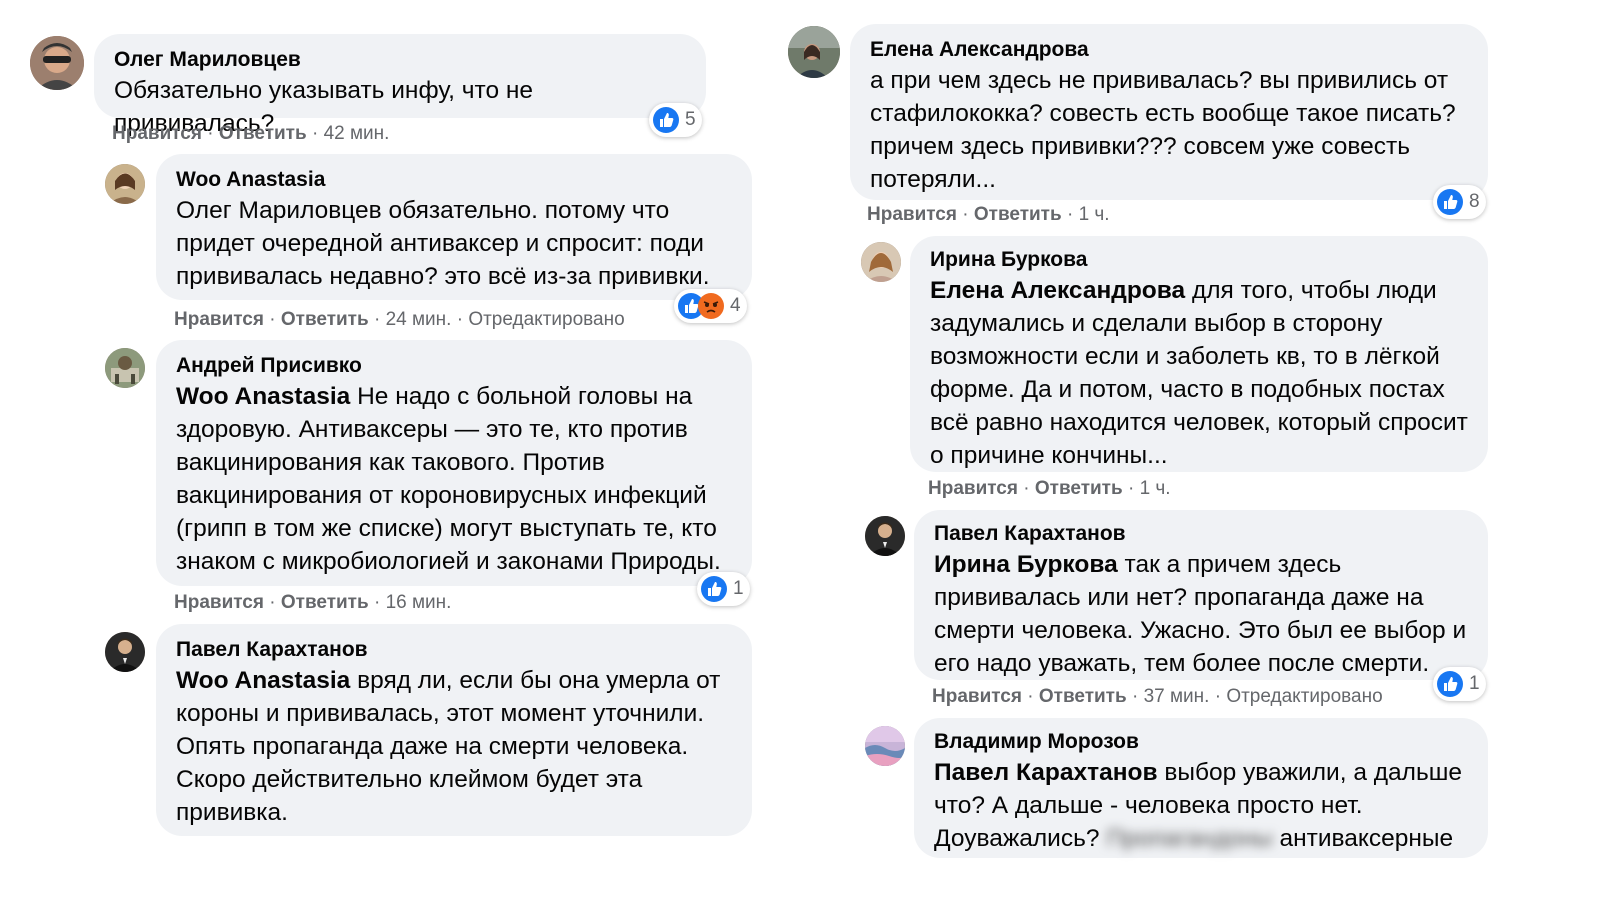 This screenshot has width=1600, height=900. I want to click on comment-time: 42 мин., so click(357, 133).